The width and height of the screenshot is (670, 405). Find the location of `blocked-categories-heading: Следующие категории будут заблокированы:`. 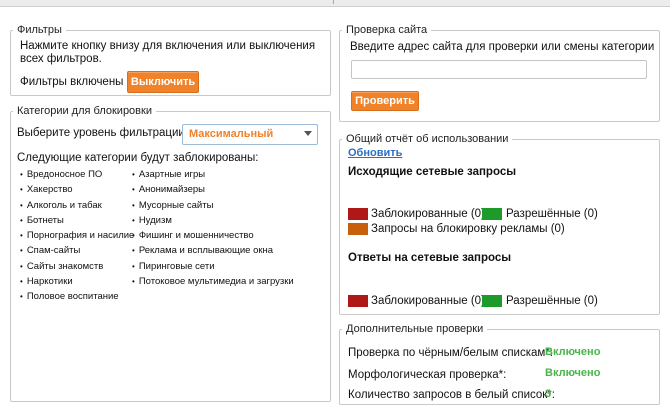

blocked-categories-heading: Следующие категории будут заблокированы: is located at coordinates (138, 158).